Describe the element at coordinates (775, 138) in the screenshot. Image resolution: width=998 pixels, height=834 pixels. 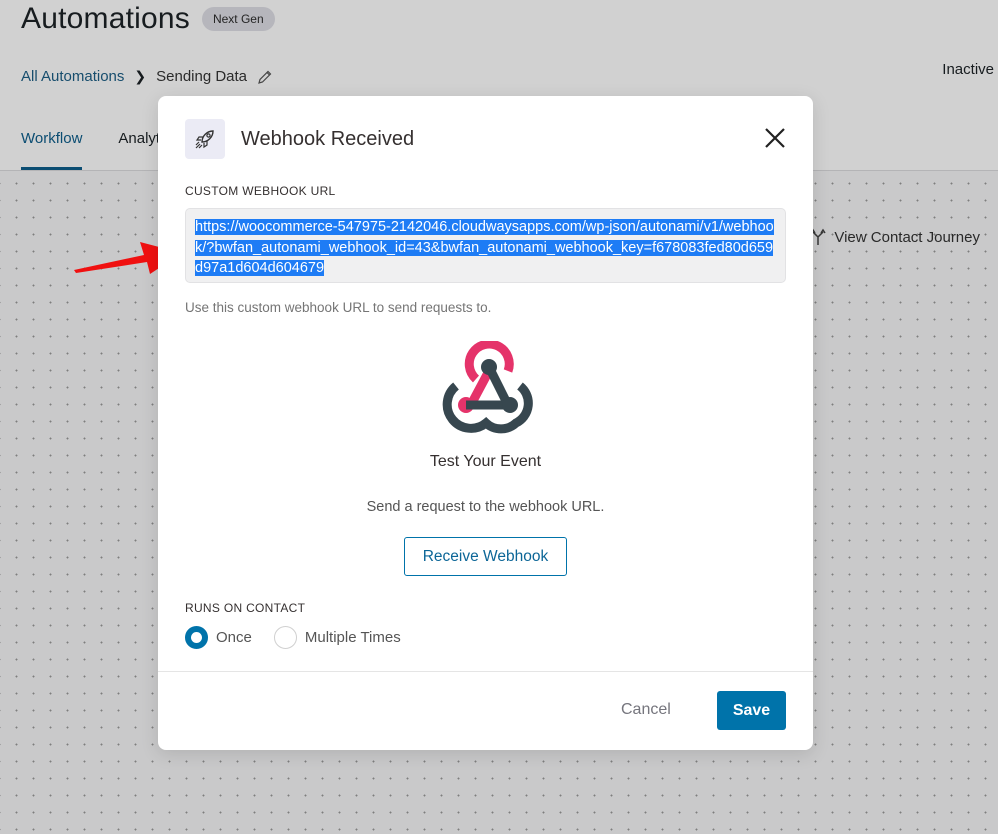
I see `close-icon` at that location.